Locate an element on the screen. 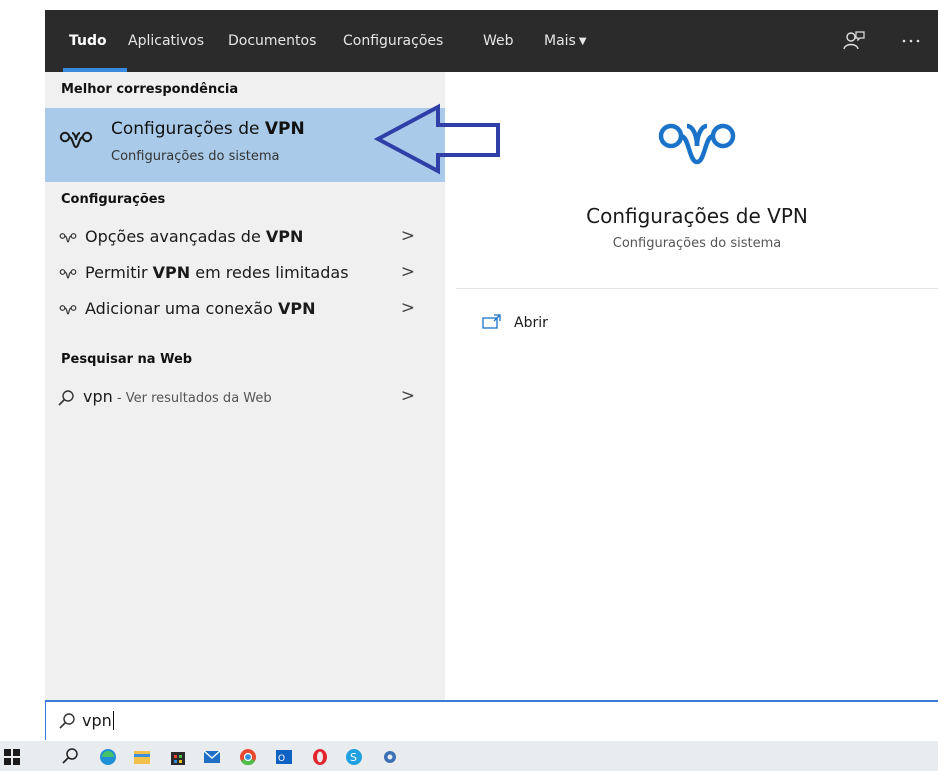  best-match-title: Configurações de VPN is located at coordinates (208, 129).